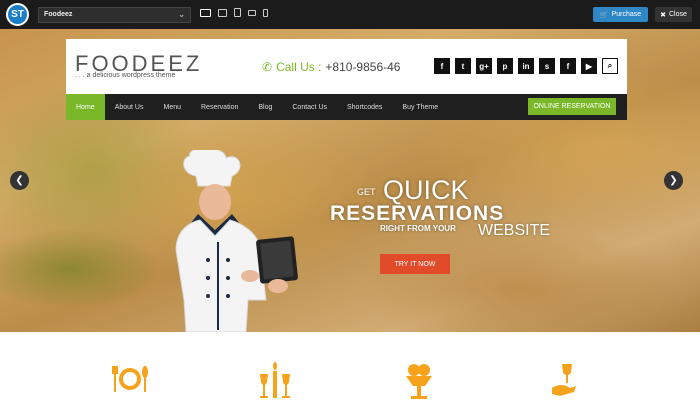 This screenshot has height=400, width=700. What do you see at coordinates (17, 14) in the screenshot?
I see `st-logo: ST` at bounding box center [17, 14].